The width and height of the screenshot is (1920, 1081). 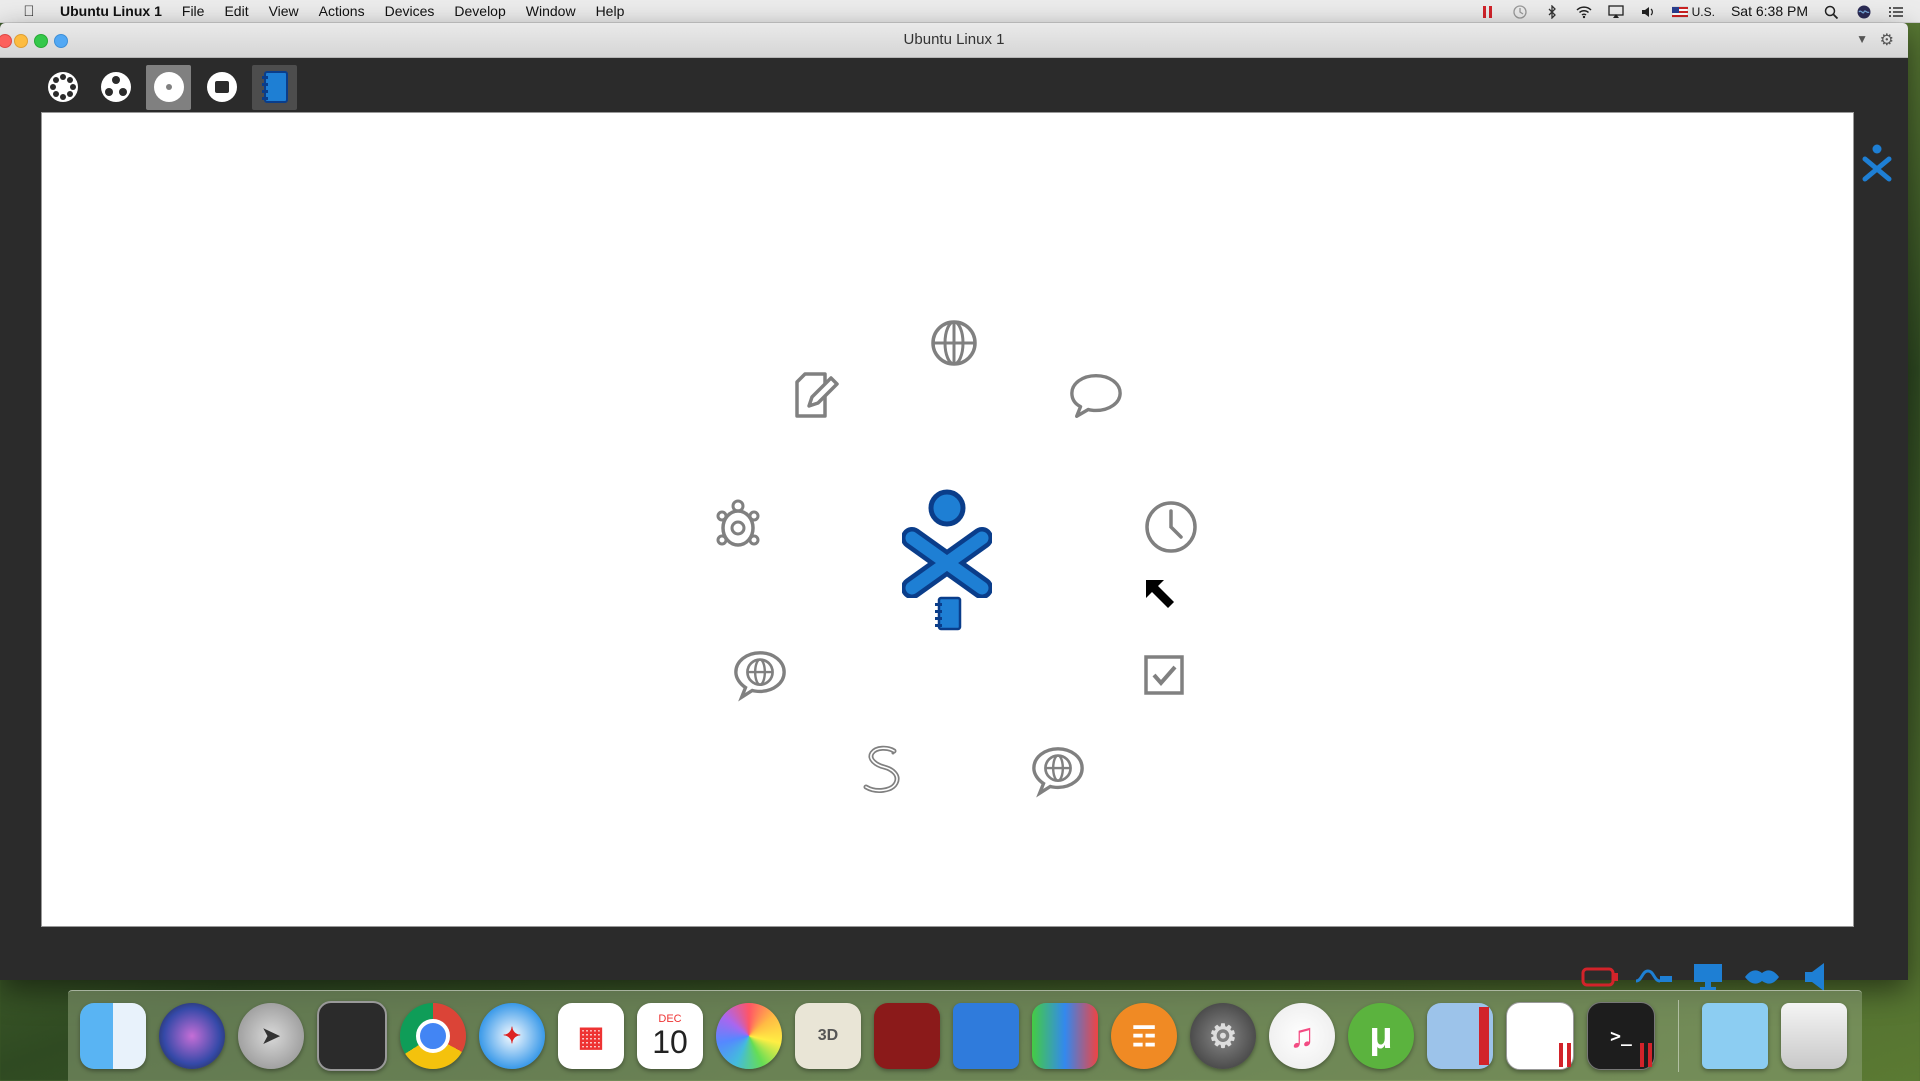 I want to click on menu-view: View, so click(x=284, y=11).